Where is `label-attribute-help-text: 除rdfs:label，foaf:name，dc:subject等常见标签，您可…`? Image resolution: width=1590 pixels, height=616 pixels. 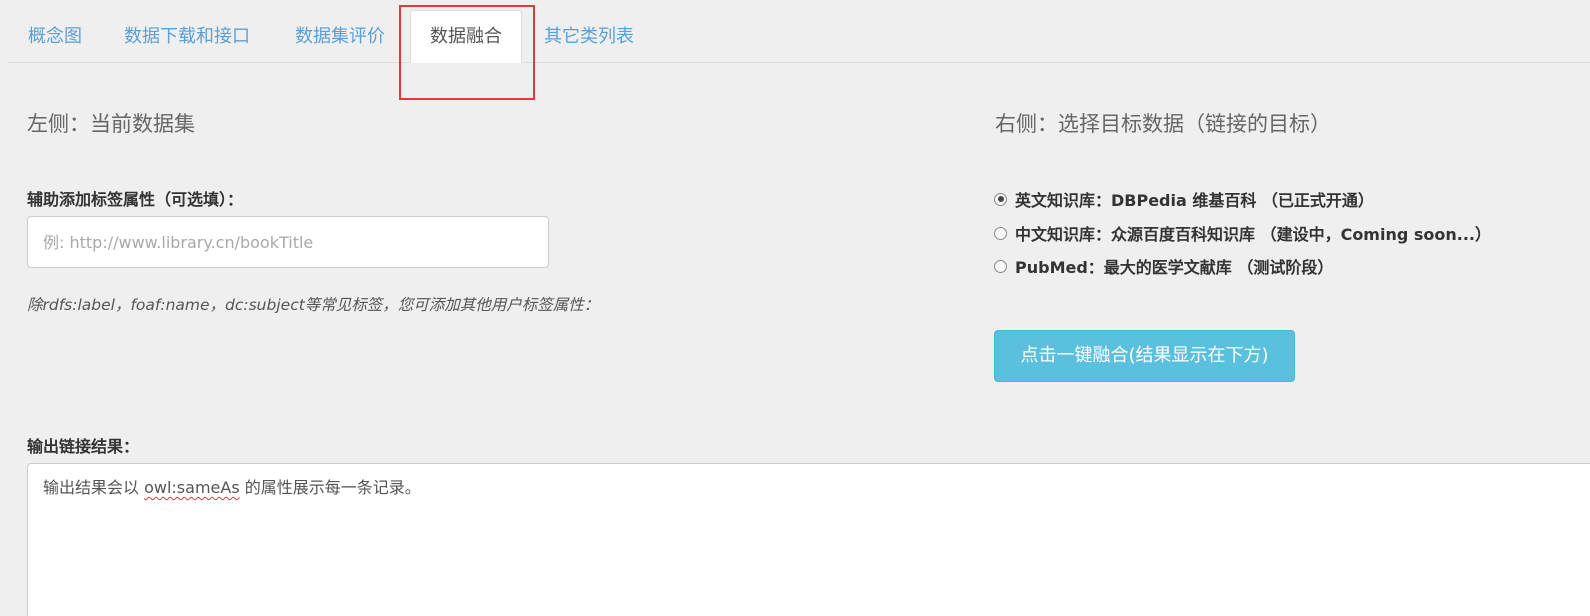
label-attribute-help-text: 除rdfs:label，foaf:name，dc:subject等常见标签，您可… is located at coordinates (313, 305).